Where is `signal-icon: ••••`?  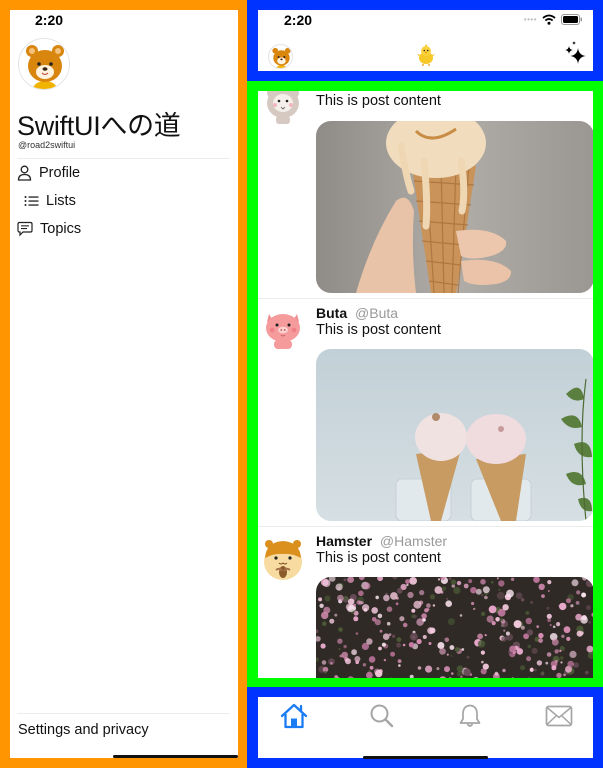
signal-icon: •••• is located at coordinates (530, 19).